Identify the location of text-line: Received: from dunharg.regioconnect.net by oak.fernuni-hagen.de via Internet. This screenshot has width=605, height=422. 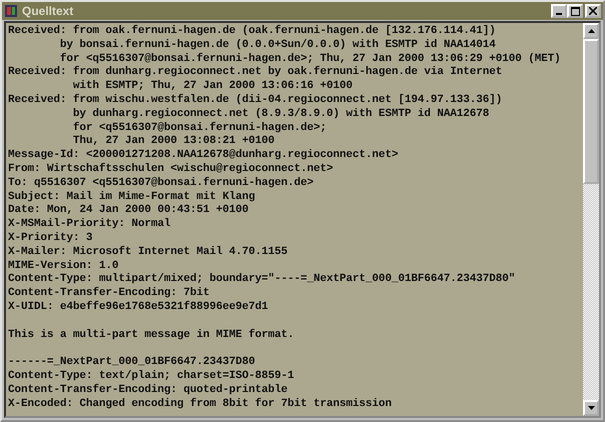
(255, 72).